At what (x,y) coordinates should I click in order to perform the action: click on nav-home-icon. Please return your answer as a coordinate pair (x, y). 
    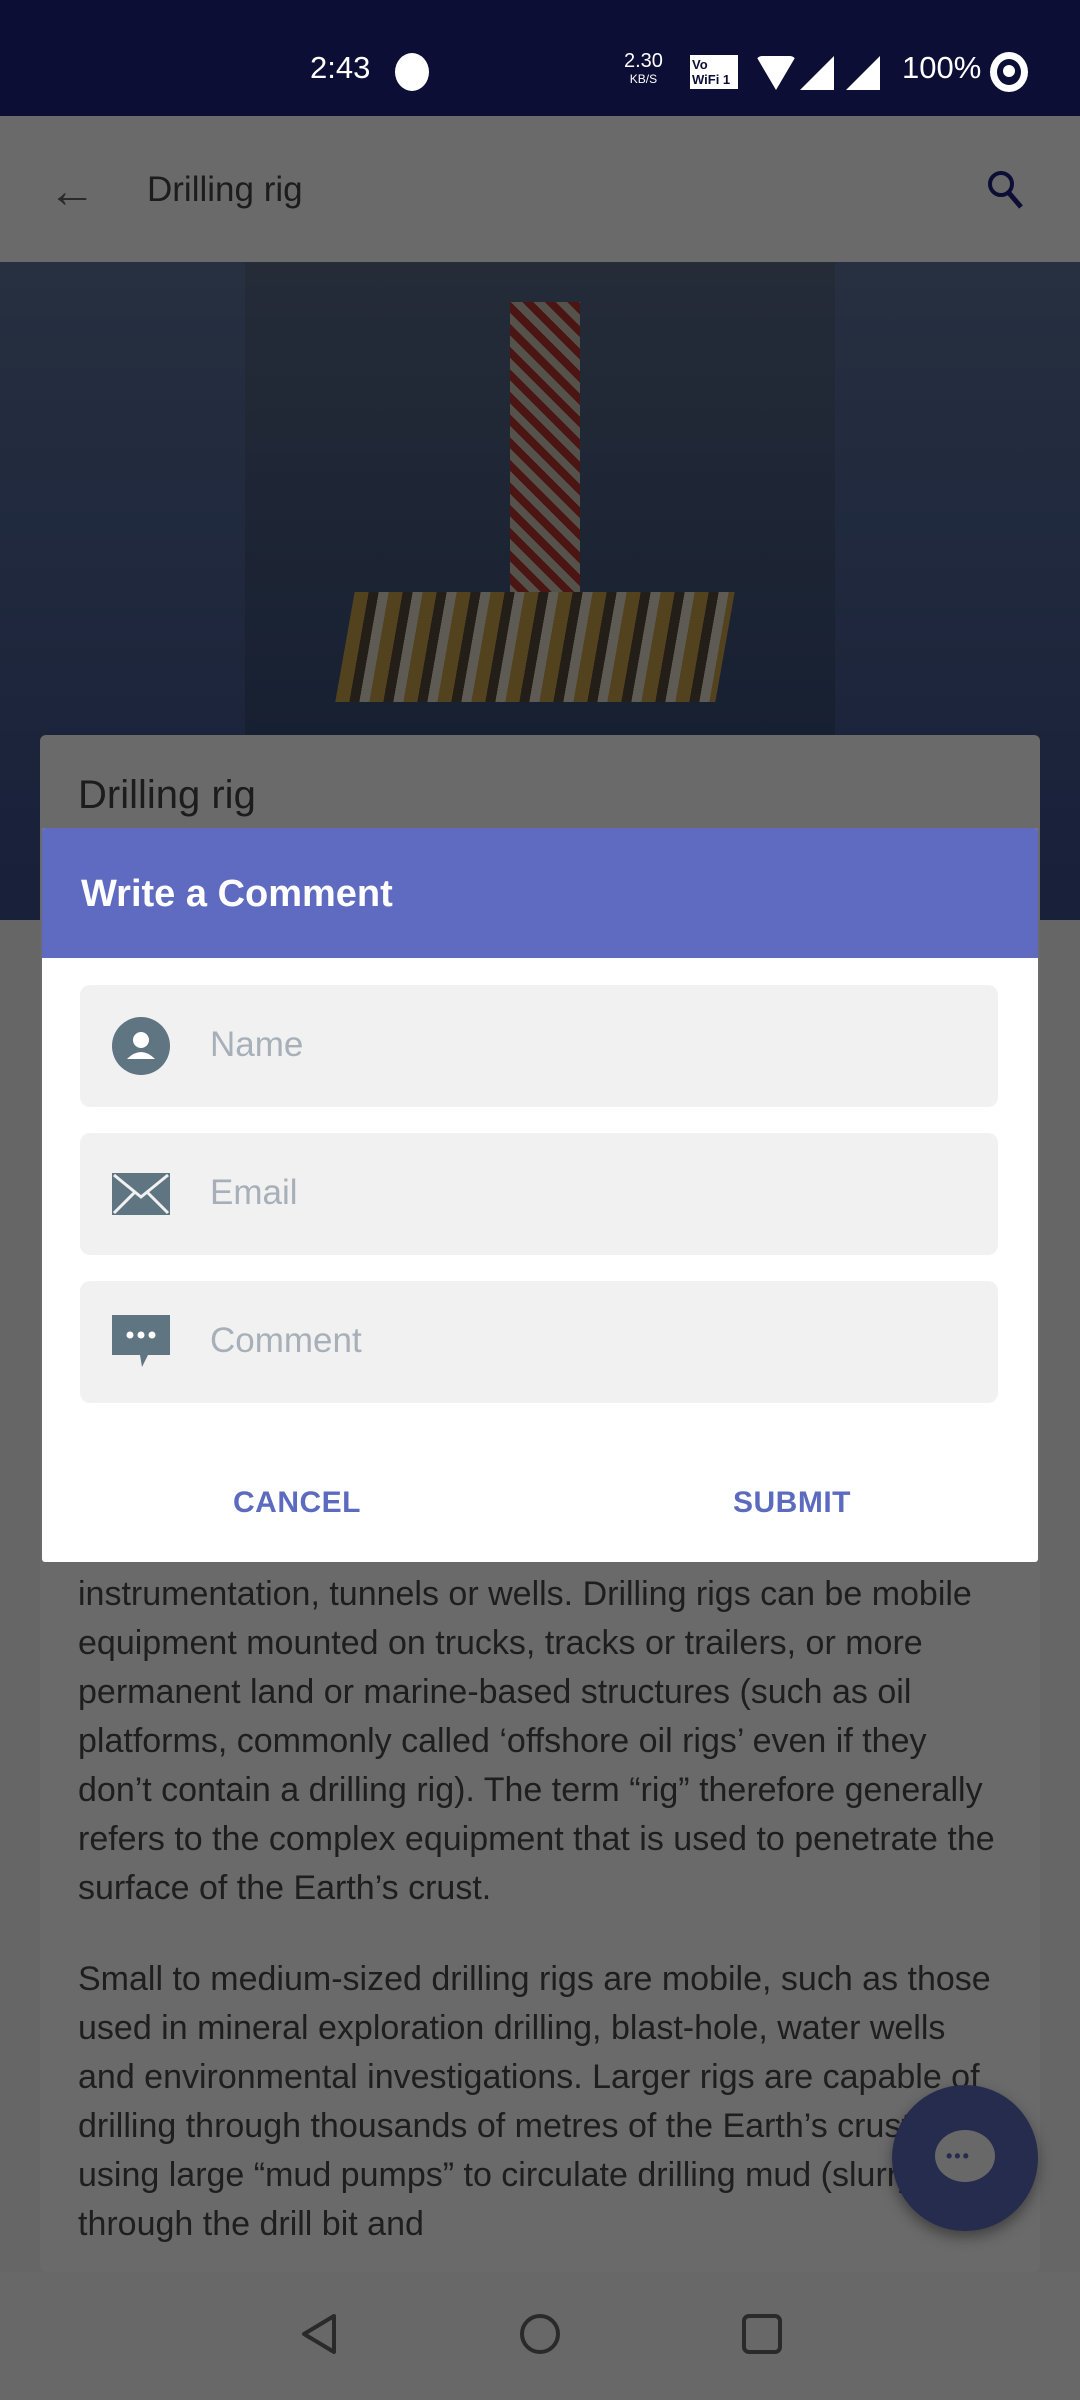
    Looking at the image, I should click on (540, 2334).